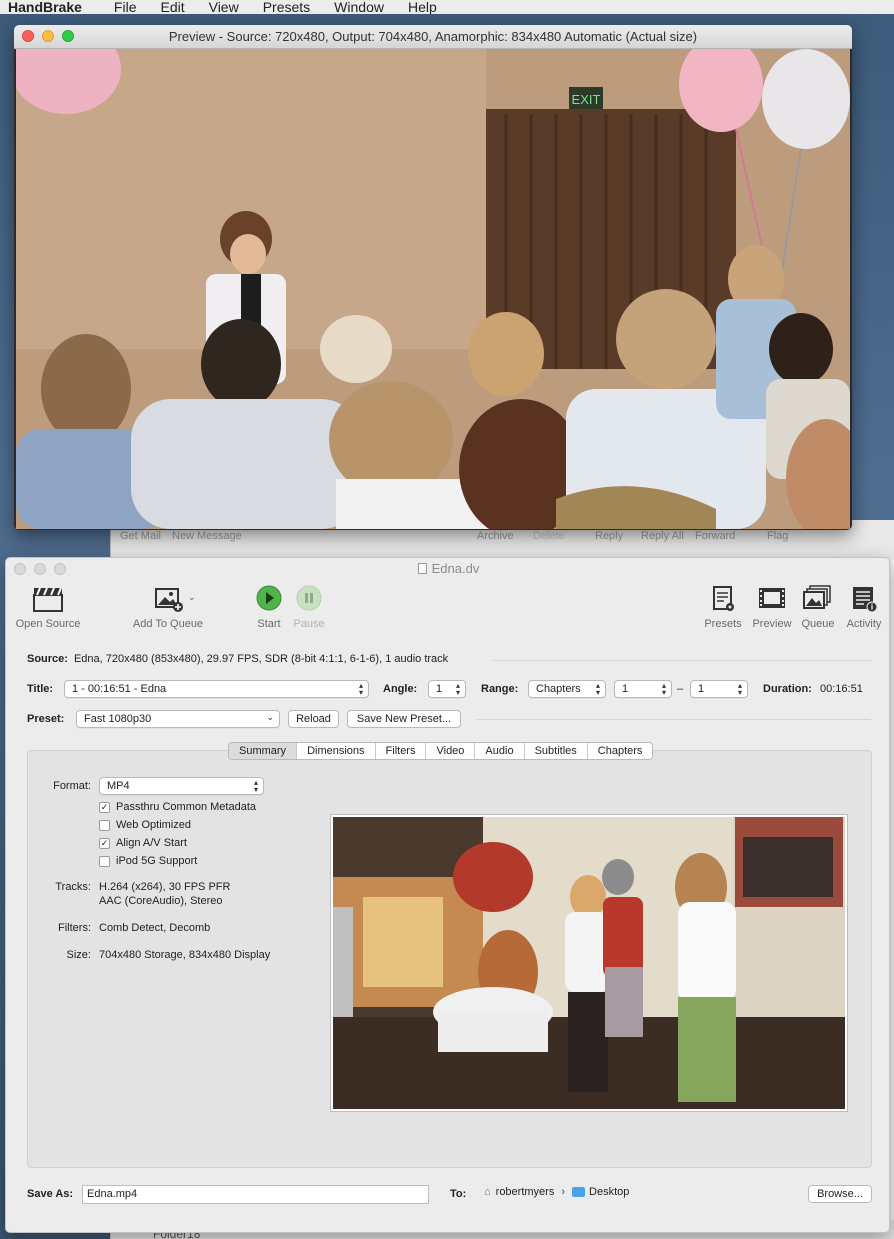 Image resolution: width=894 pixels, height=1239 pixels. Describe the element at coordinates (864, 624) in the screenshot. I see `activity-label: Activity` at that location.